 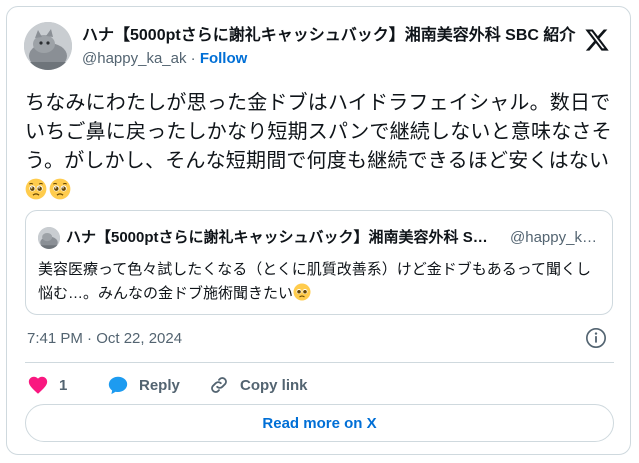 I want to click on quoted-author-name: ハナ【5000ptさらに謝礼キャッシュバック】湘南美容外科 SBC 紹介, so click(x=281, y=237).